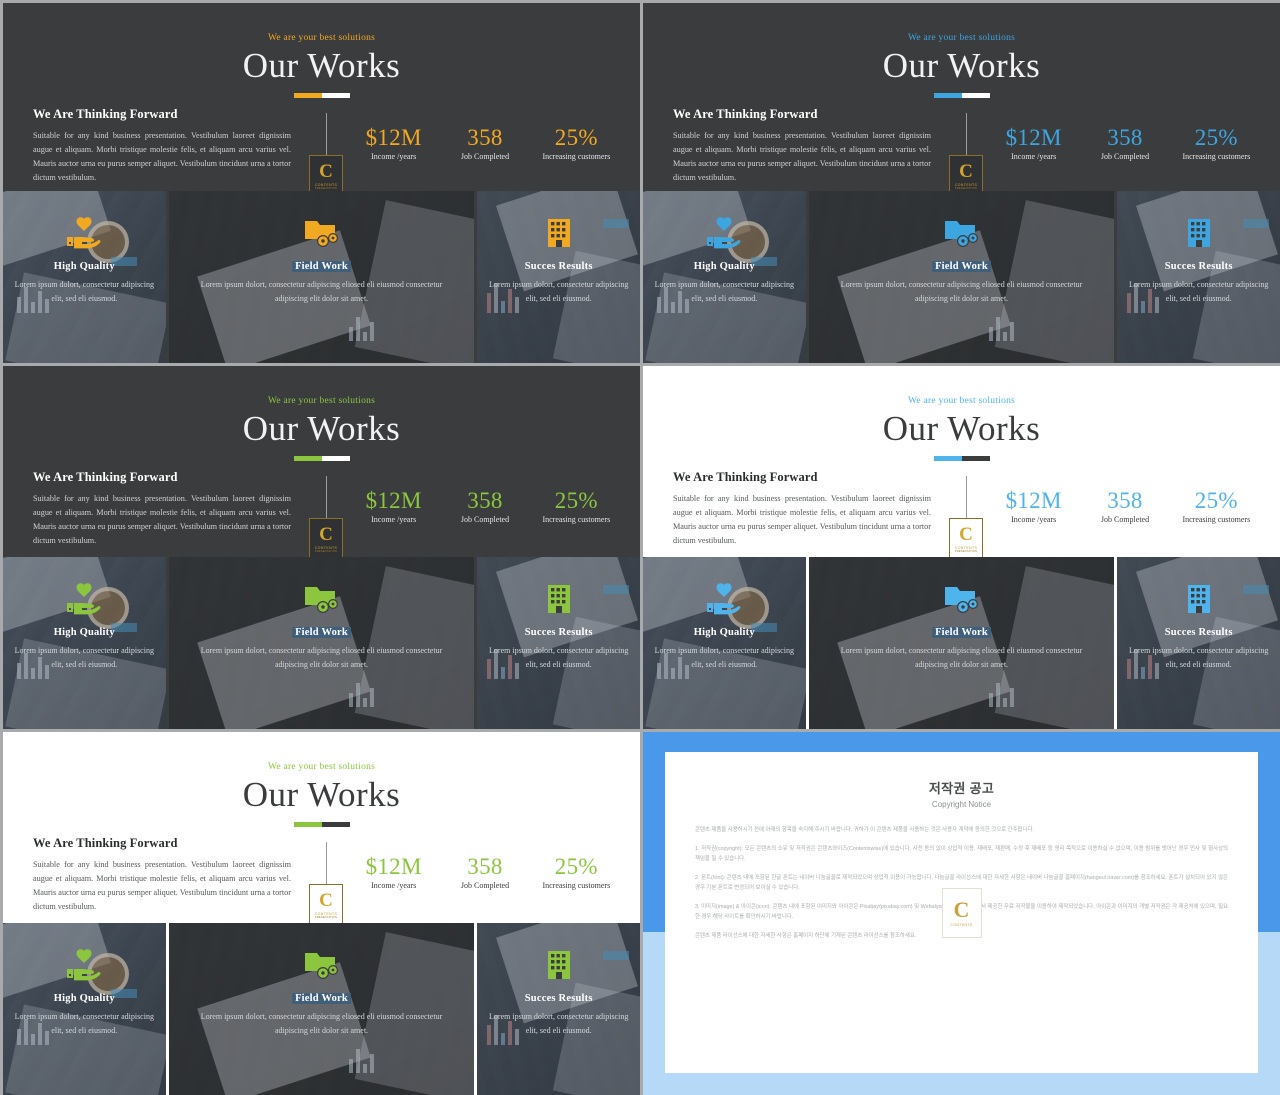 The image size is (1280, 1095). Describe the element at coordinates (1033, 500) in the screenshot. I see `stat-value: $12M` at that location.